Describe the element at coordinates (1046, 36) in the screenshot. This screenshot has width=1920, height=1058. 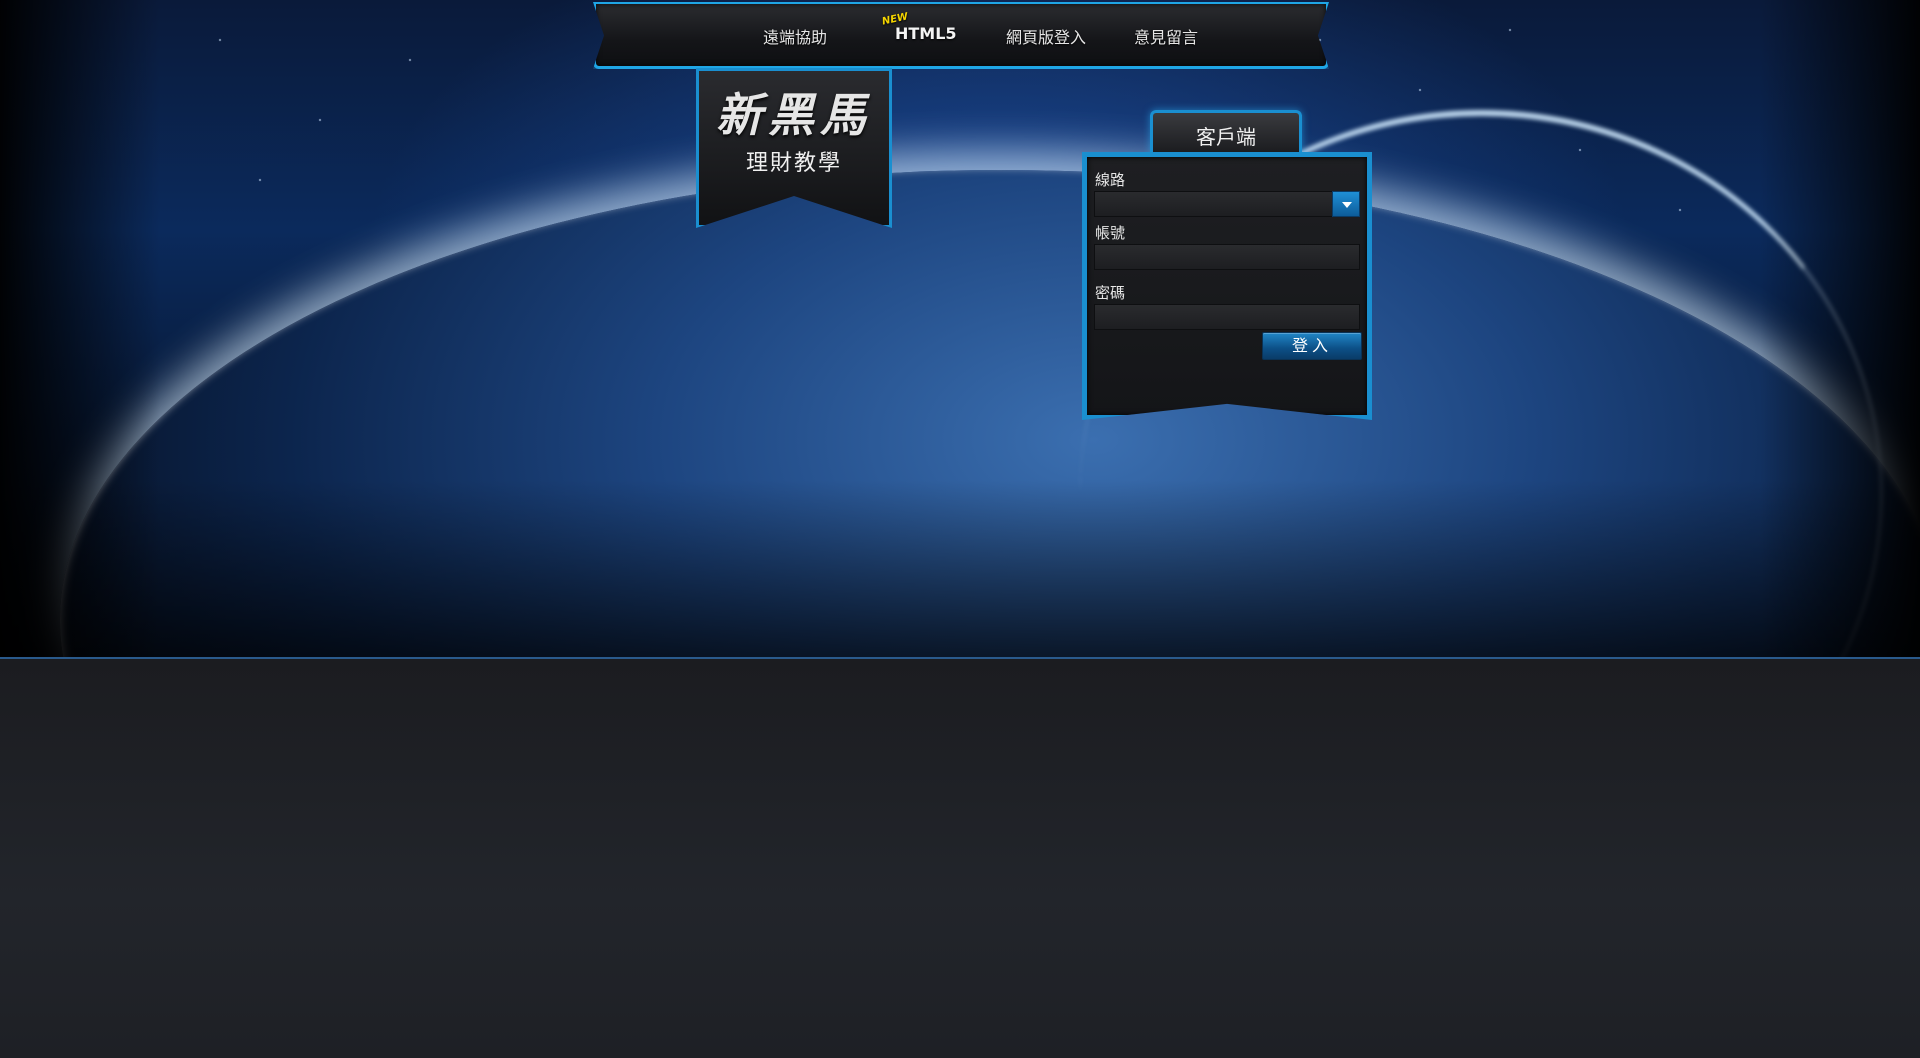
I see `nav-item-web-login: 網頁版登入` at that location.